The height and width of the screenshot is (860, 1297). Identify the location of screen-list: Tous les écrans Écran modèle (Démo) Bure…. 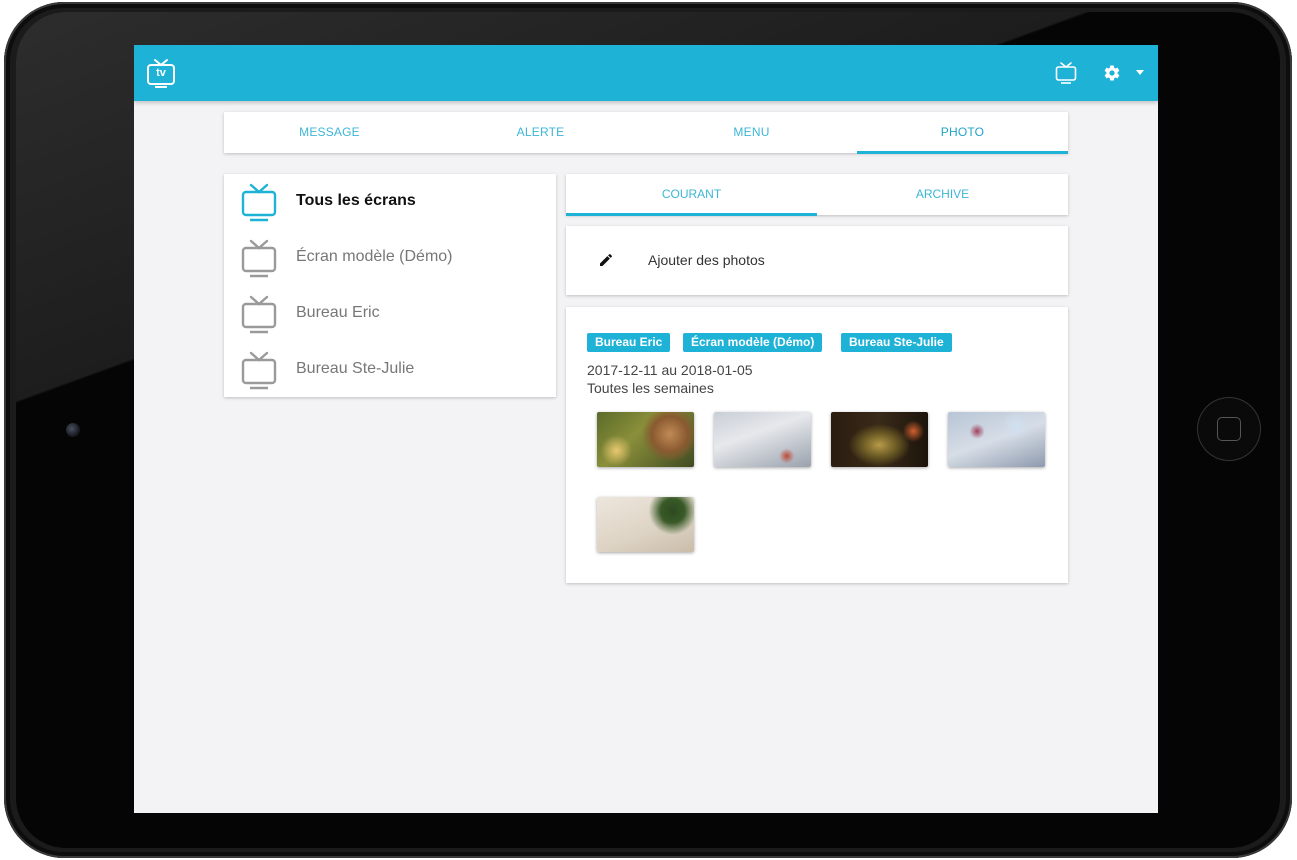
(390, 285).